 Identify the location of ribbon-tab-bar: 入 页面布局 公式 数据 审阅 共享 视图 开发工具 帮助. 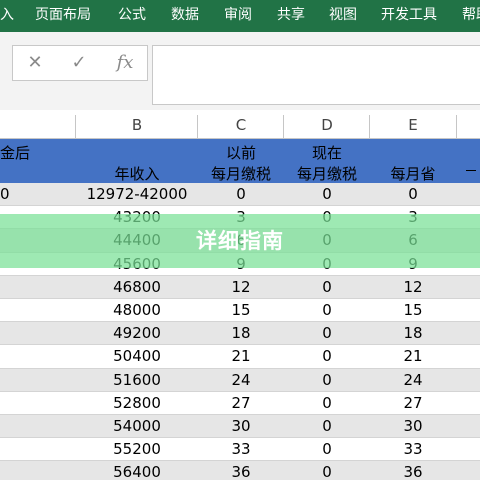
(240, 16).